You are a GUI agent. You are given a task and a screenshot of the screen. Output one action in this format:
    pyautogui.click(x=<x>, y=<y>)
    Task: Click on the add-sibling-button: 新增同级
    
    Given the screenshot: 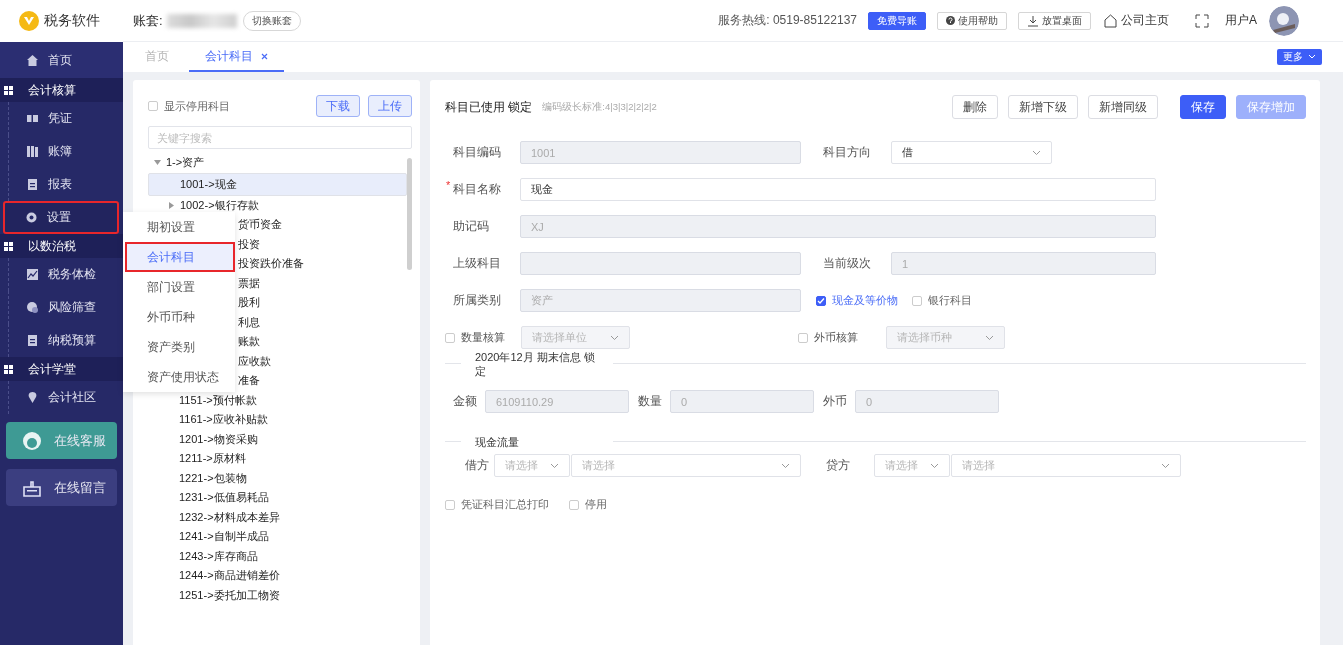 What is the action you would take?
    pyautogui.click(x=1123, y=107)
    